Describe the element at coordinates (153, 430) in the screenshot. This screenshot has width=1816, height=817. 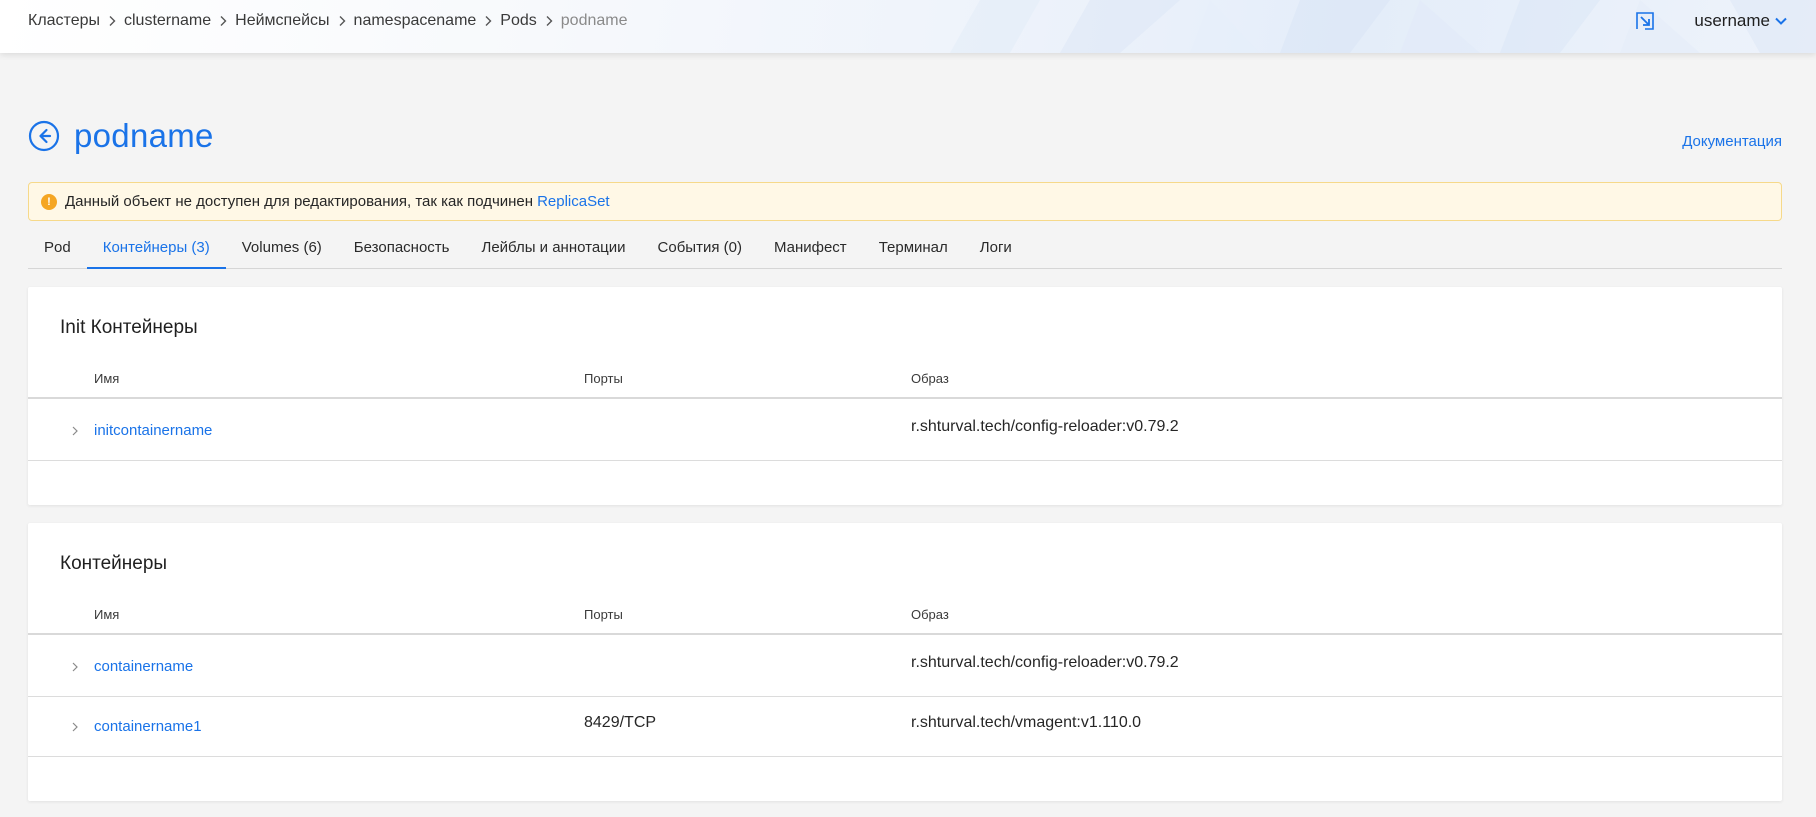
I see `container-name-link: initcontainername` at that location.